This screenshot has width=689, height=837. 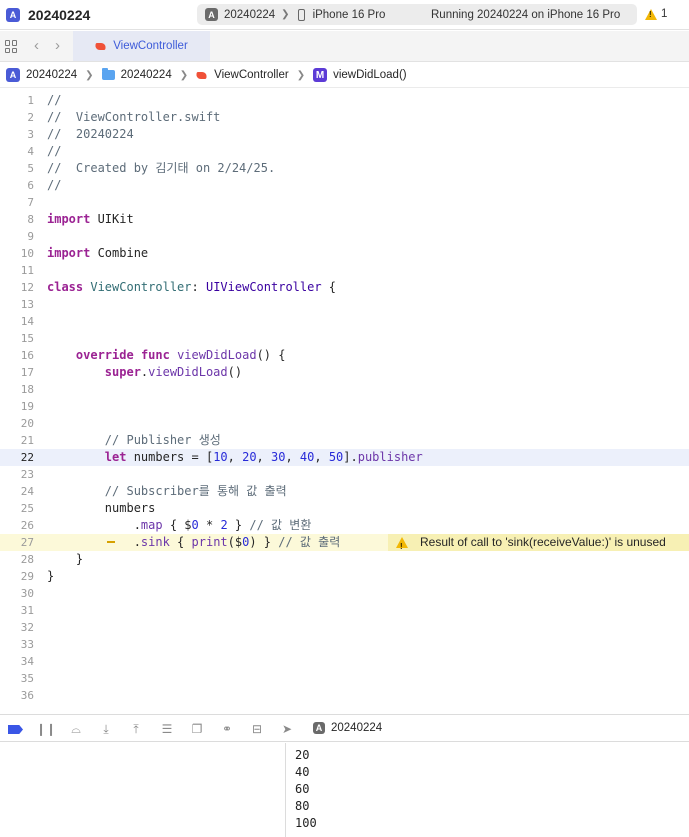 I want to click on code-line: 17 super.viewDidLoad(), so click(x=344, y=372).